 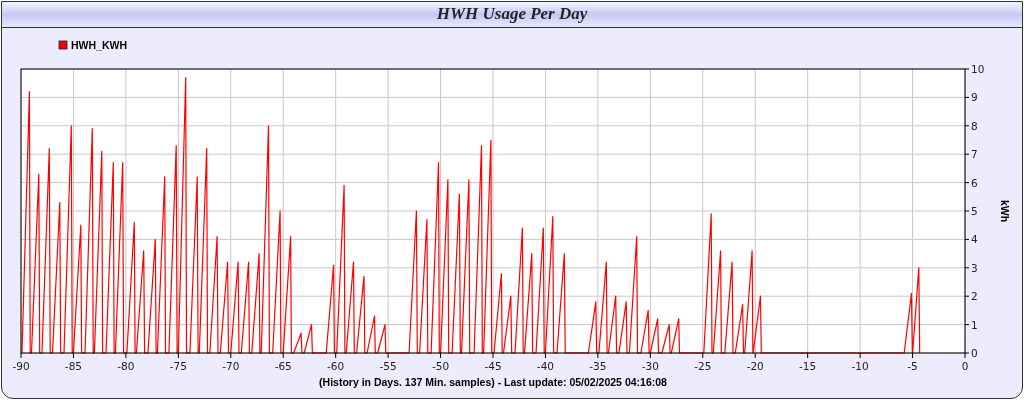 I want to click on tick-label: 6, so click(x=974, y=182).